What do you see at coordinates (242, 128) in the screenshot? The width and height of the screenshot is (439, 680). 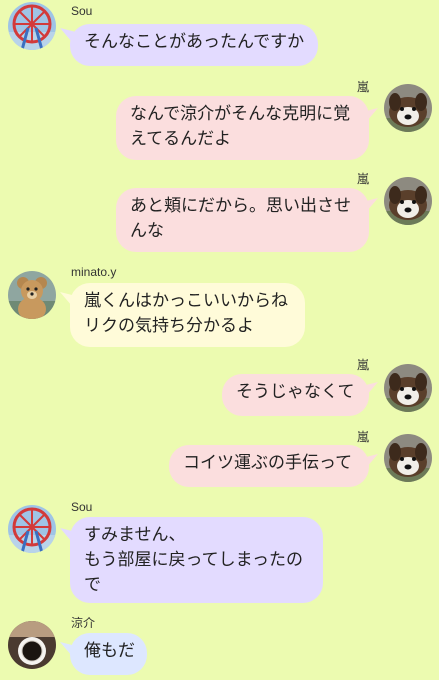 I see `message-bubble: なんで涼介がそんな克明に覚 えてるんだよ` at bounding box center [242, 128].